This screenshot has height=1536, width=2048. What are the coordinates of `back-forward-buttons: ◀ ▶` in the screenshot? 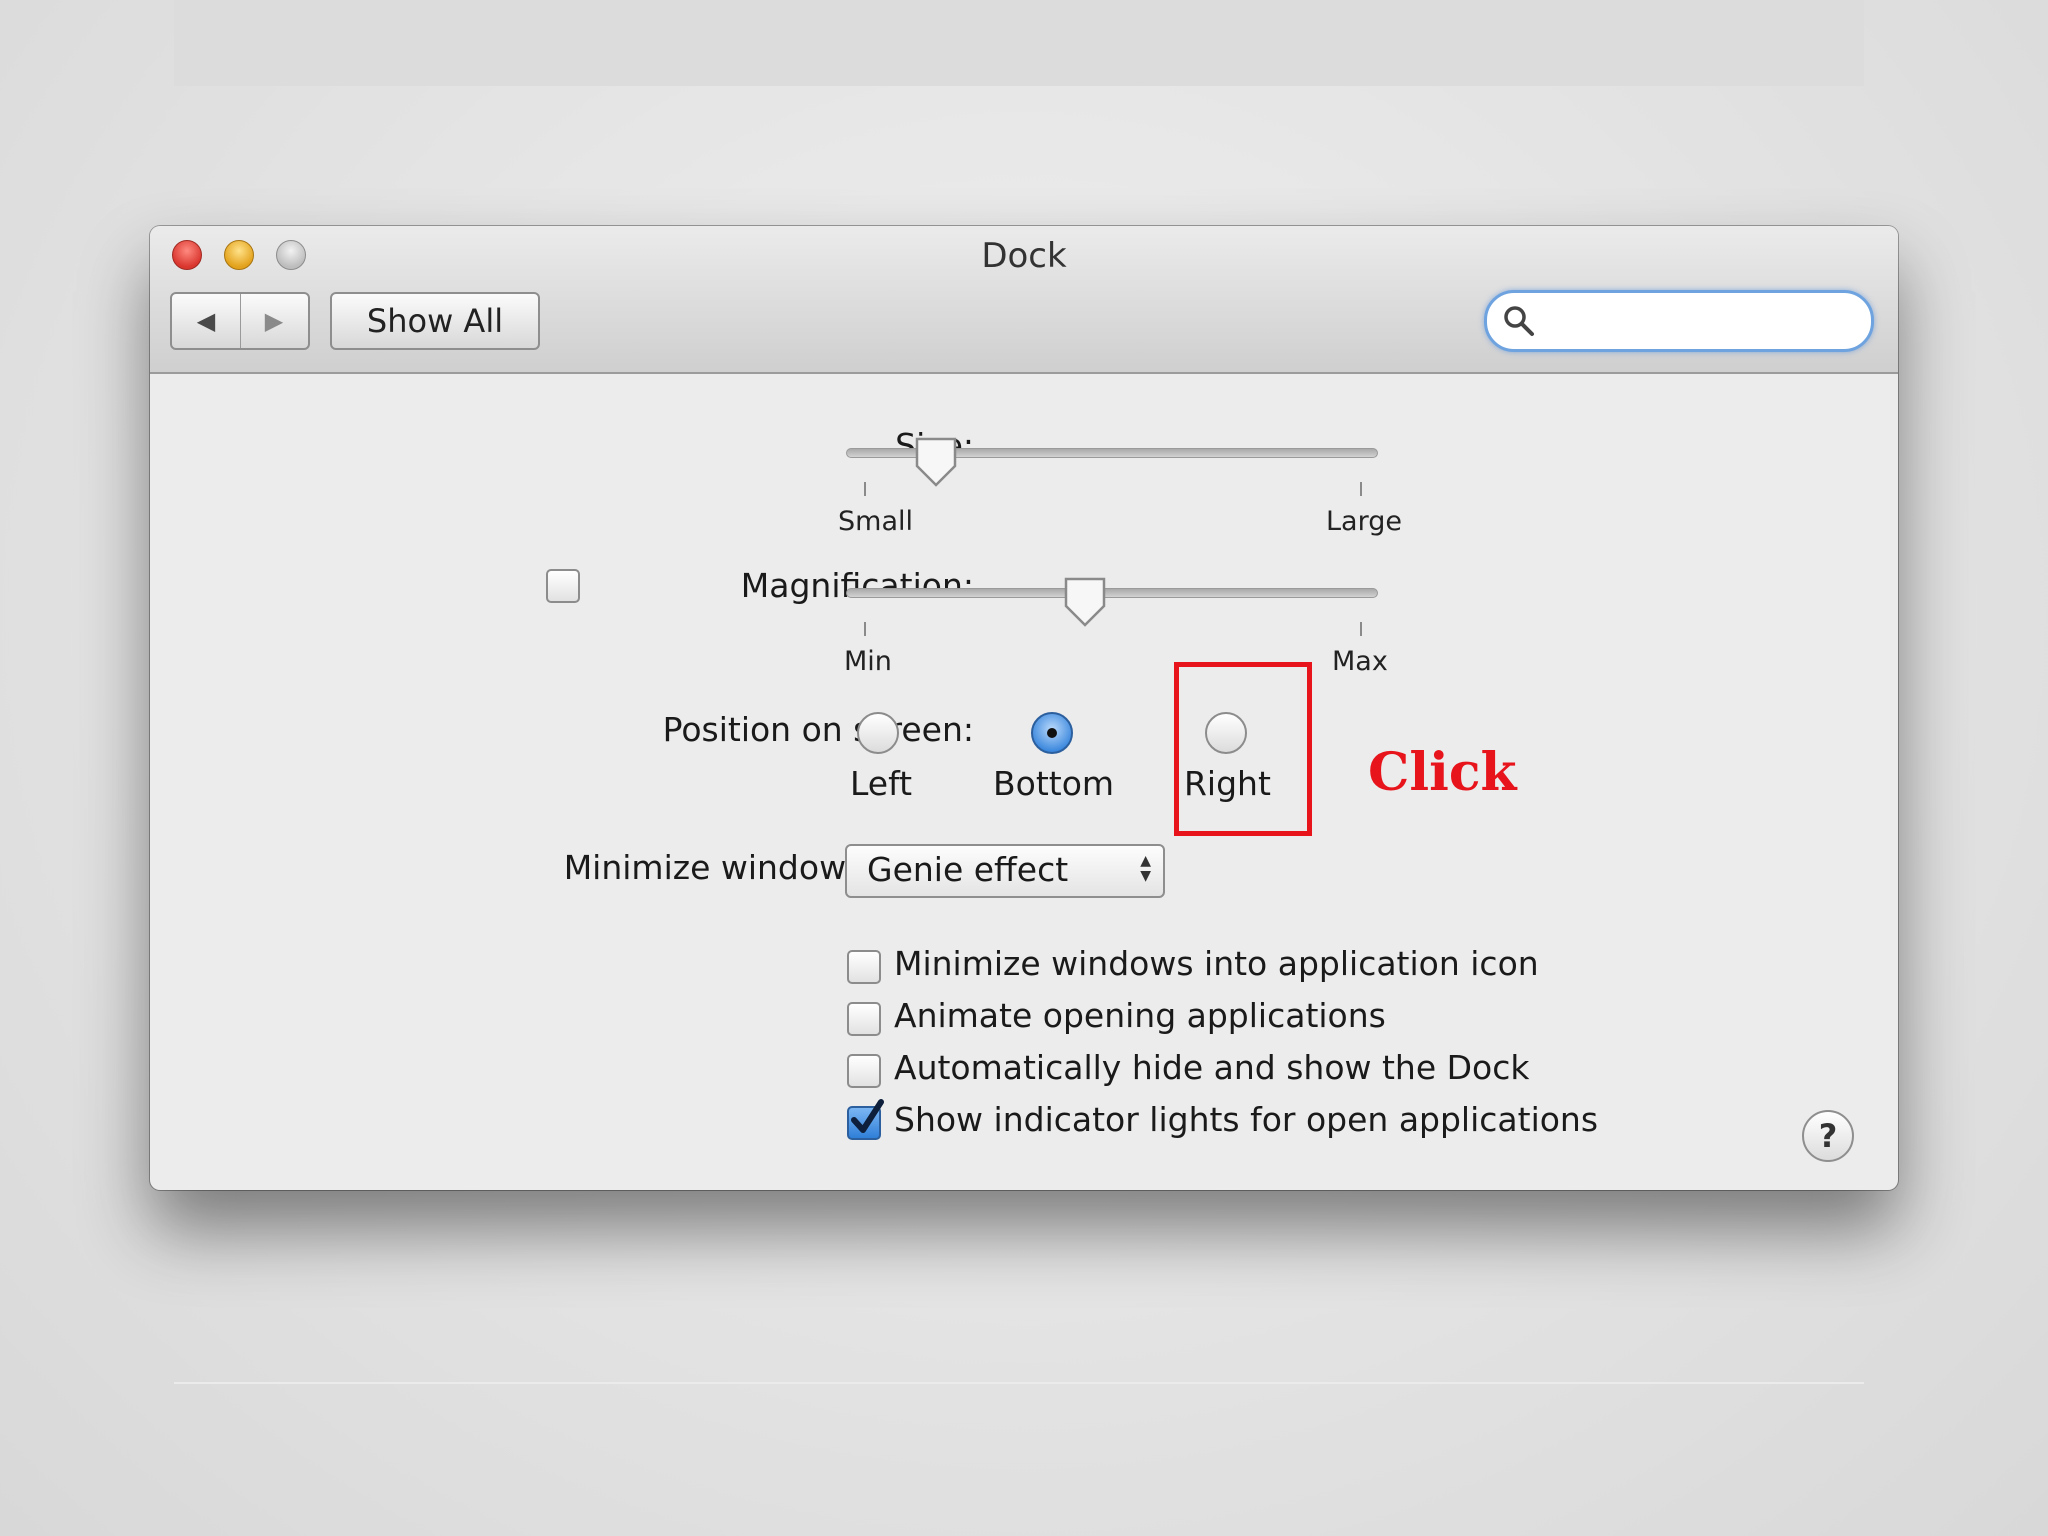 It's located at (240, 321).